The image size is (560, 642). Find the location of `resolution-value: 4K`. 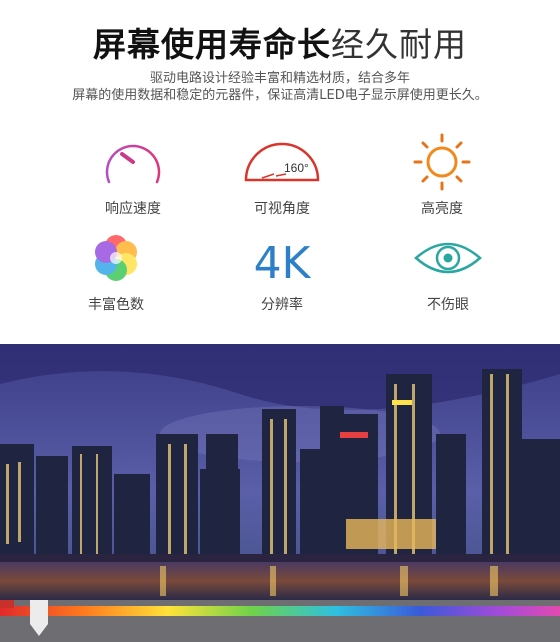

resolution-value: 4K is located at coordinates (283, 263).